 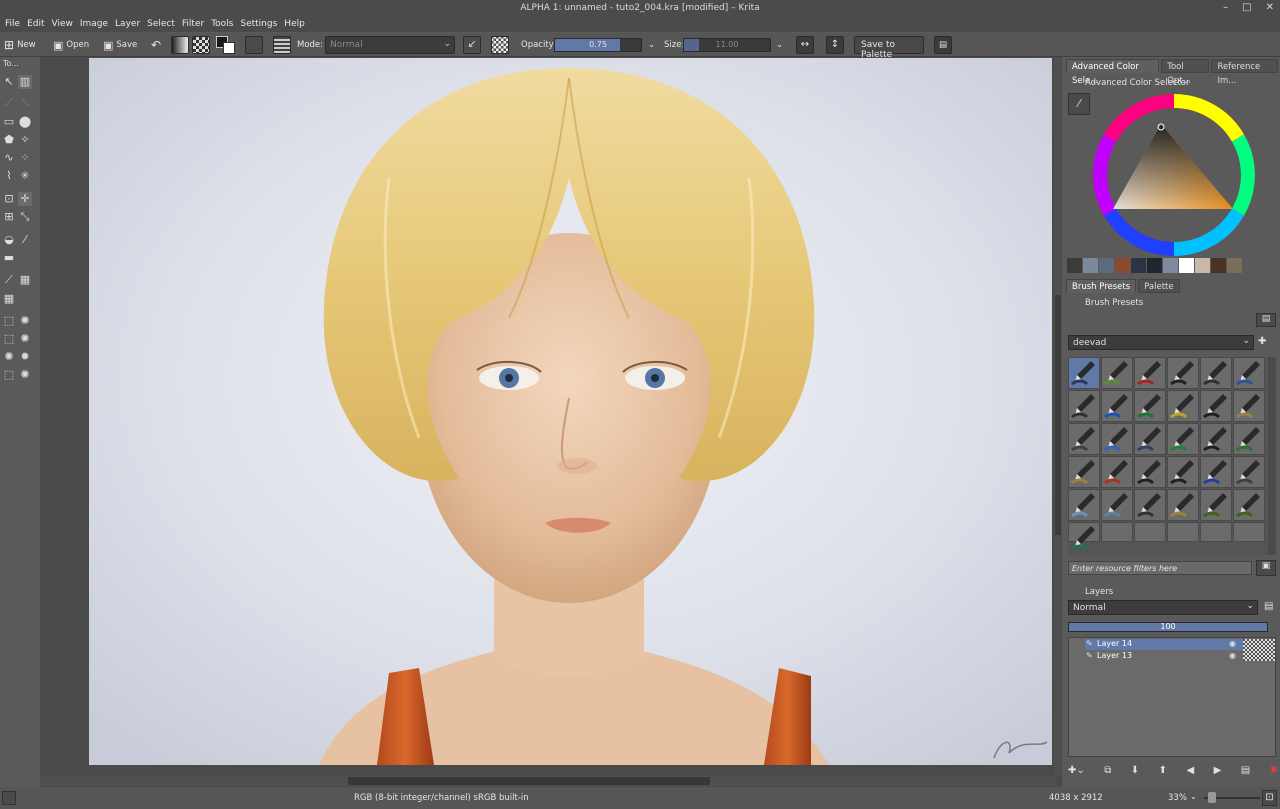 I want to click on bezier-select-icon: ⬚, so click(x=9, y=375).